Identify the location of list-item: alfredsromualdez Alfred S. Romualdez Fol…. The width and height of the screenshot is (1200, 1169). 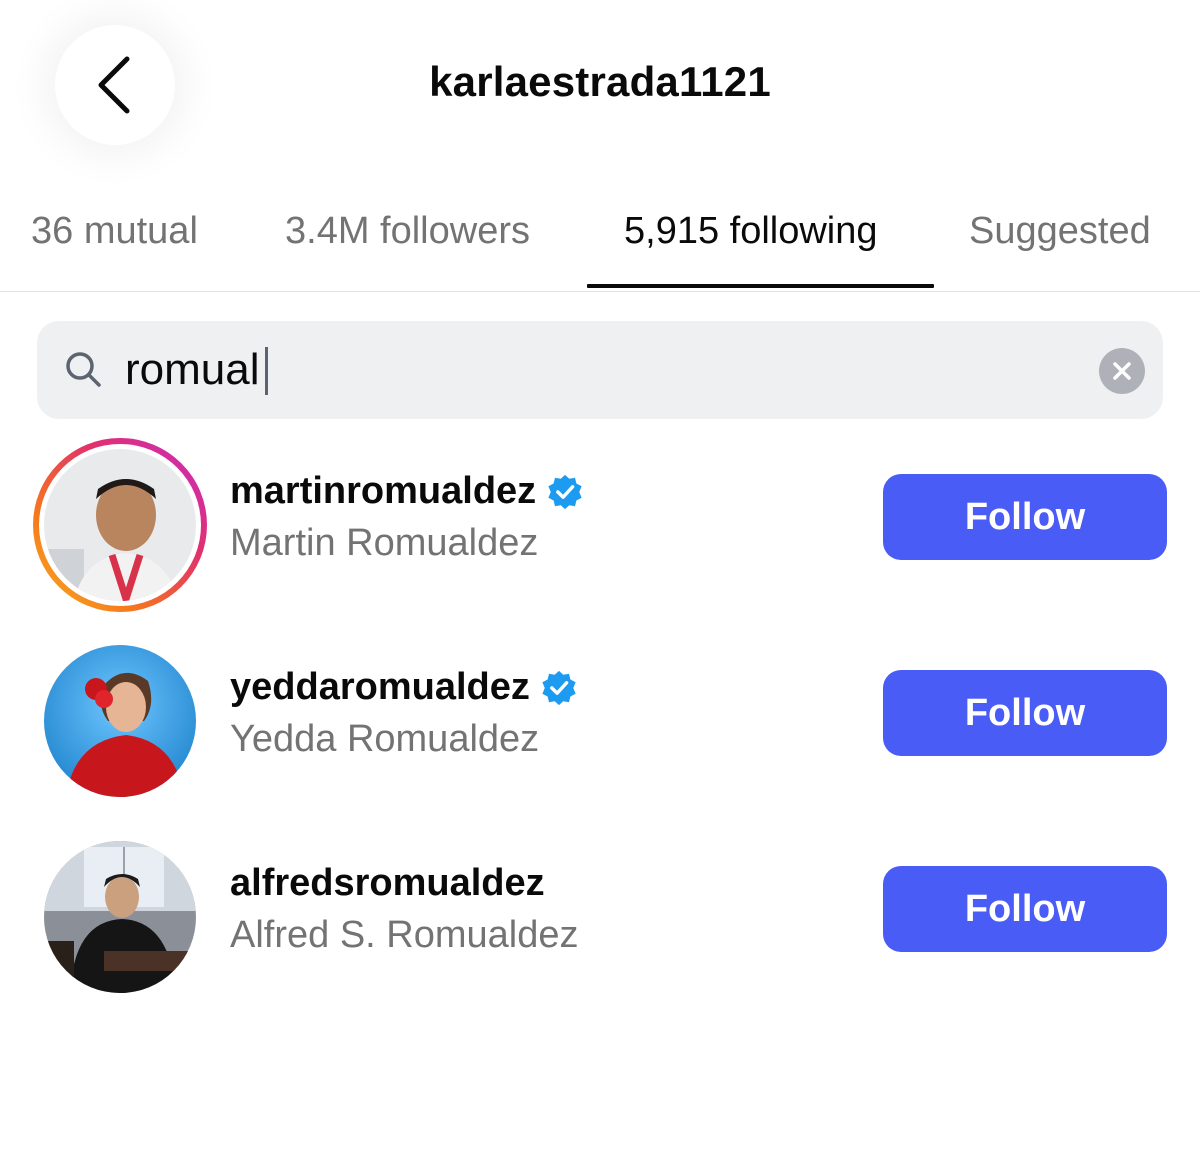
(600, 907).